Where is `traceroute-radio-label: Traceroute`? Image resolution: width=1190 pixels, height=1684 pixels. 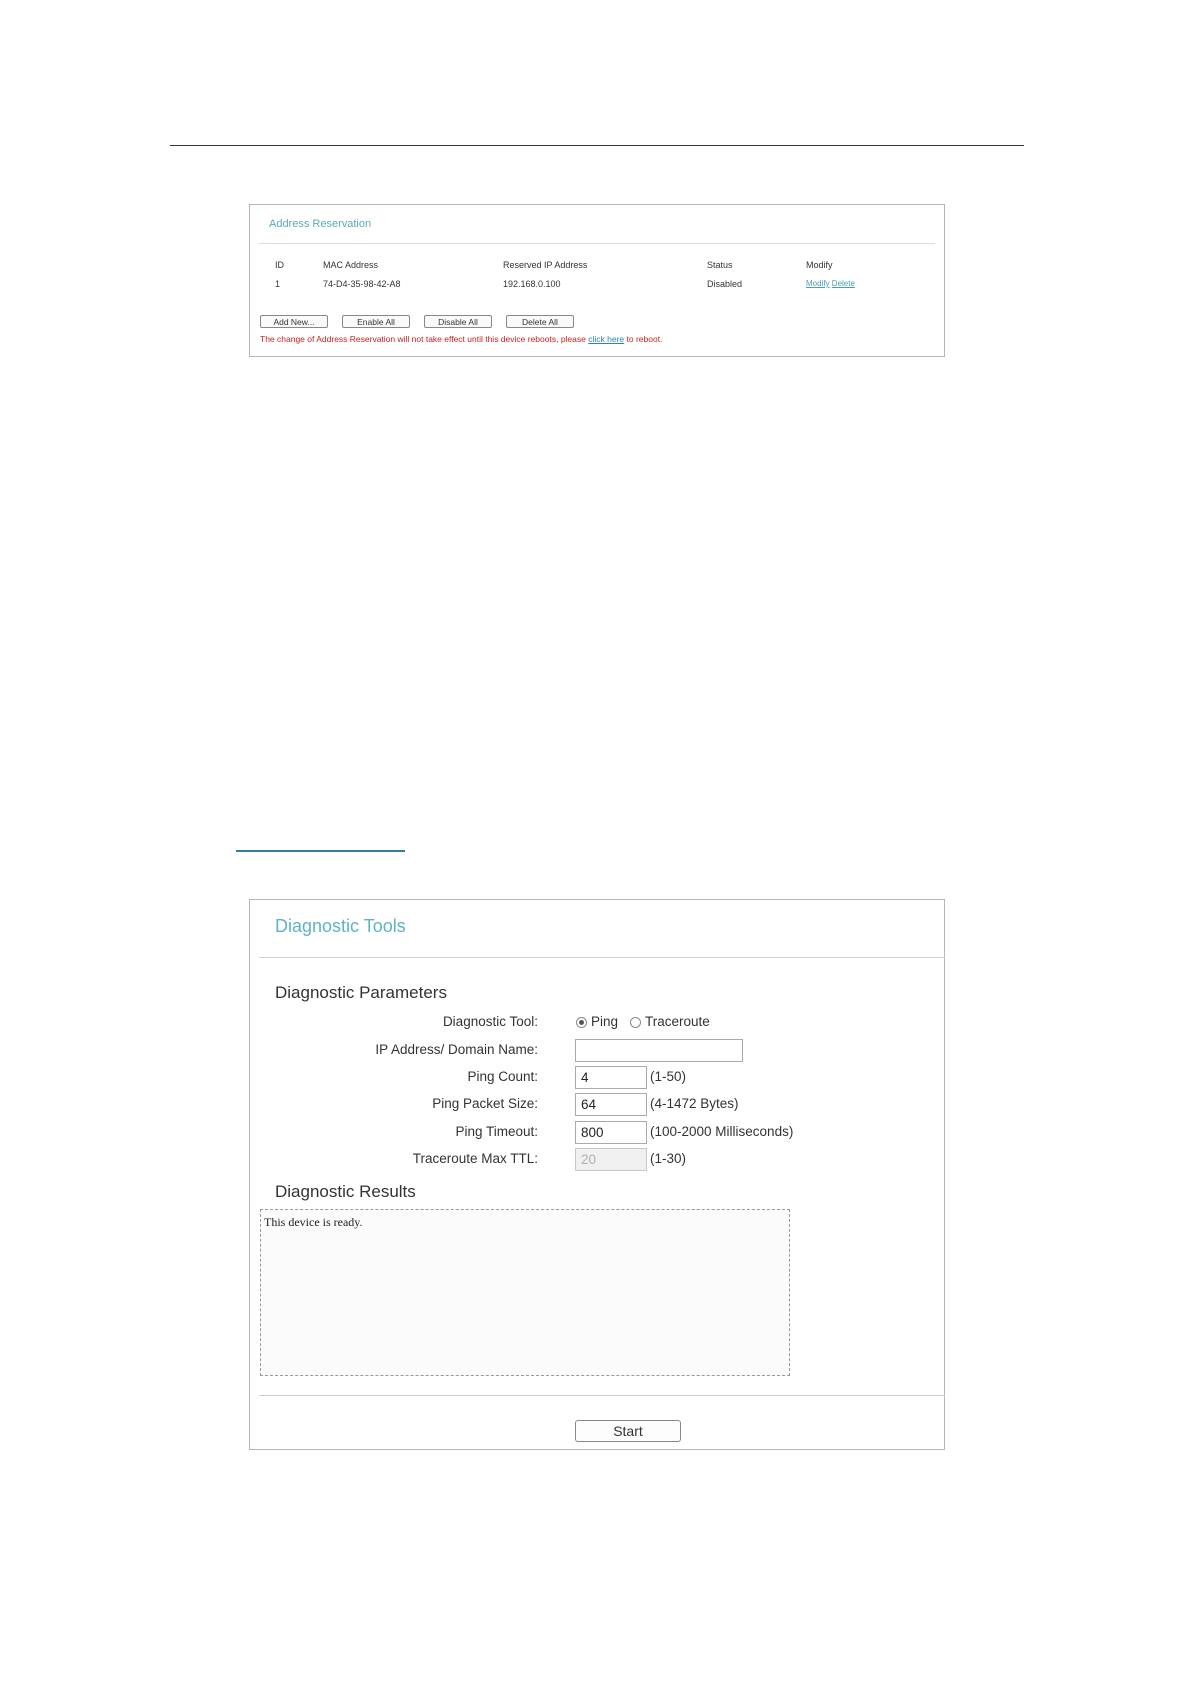 traceroute-radio-label: Traceroute is located at coordinates (677, 1021).